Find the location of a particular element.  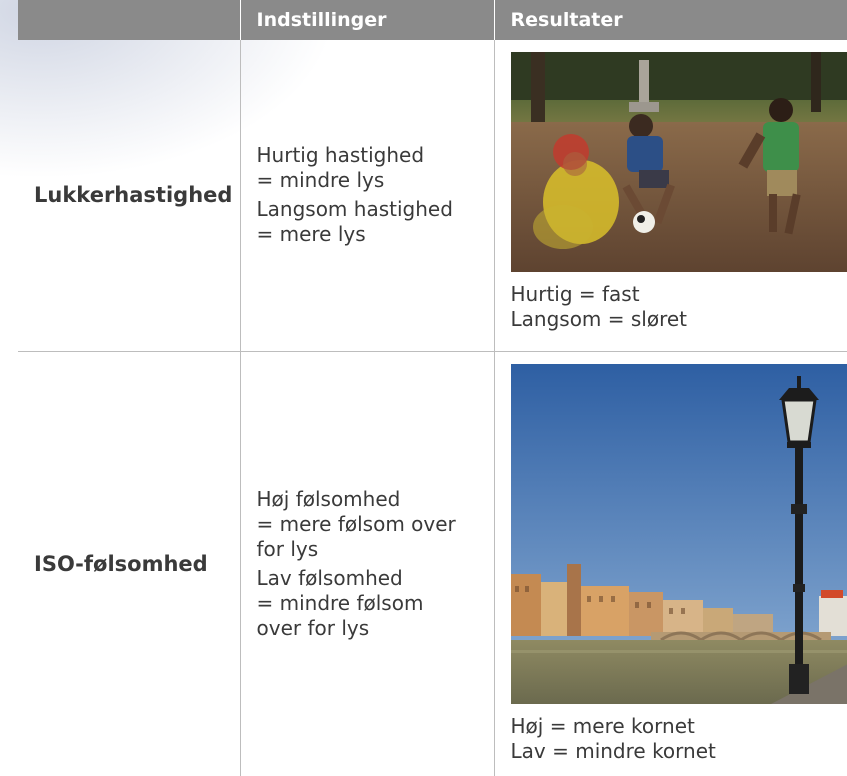

settings-line: Langsom hastighed is located at coordinates (354, 209).